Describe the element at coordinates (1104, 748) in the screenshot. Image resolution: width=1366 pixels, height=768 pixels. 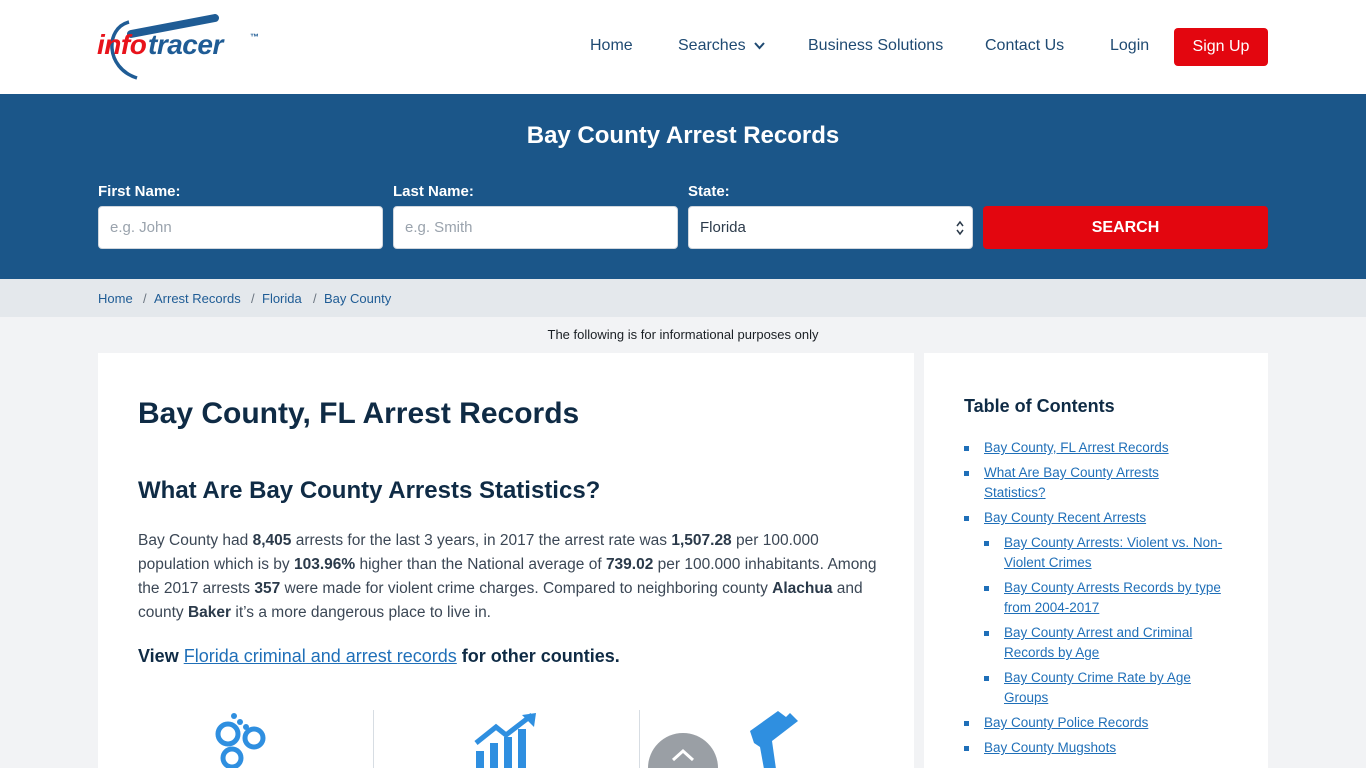
I see `toc-item-mugshots: Bay County Mugshots` at that location.